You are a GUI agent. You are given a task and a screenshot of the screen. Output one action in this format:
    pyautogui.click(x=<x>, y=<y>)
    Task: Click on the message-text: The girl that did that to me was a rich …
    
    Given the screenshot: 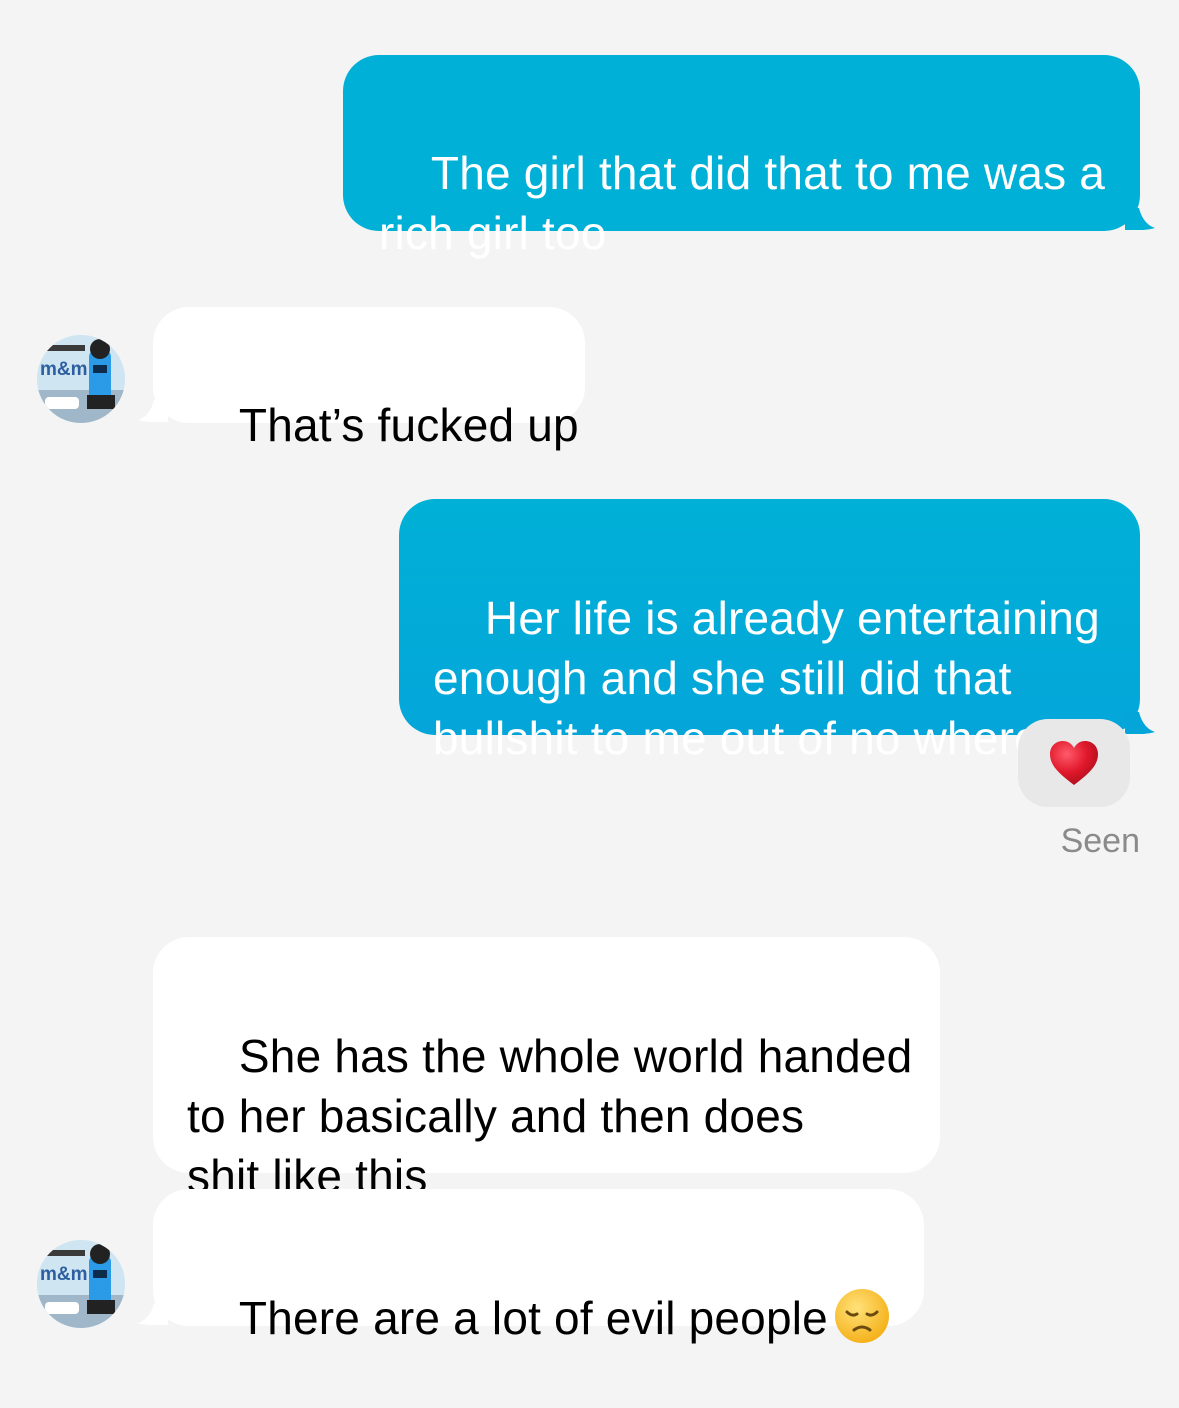 What is the action you would take?
    pyautogui.click(x=742, y=203)
    